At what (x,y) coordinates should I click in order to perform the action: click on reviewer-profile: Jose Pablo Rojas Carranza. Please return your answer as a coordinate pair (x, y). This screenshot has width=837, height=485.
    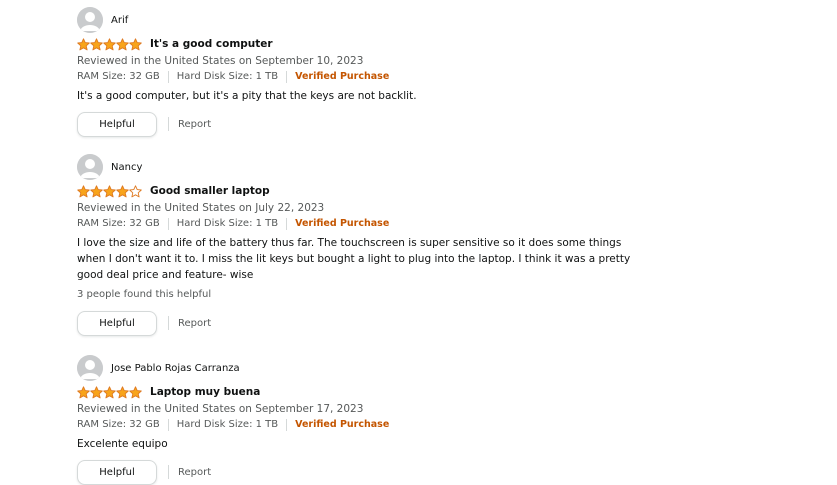
    Looking at the image, I should click on (357, 368).